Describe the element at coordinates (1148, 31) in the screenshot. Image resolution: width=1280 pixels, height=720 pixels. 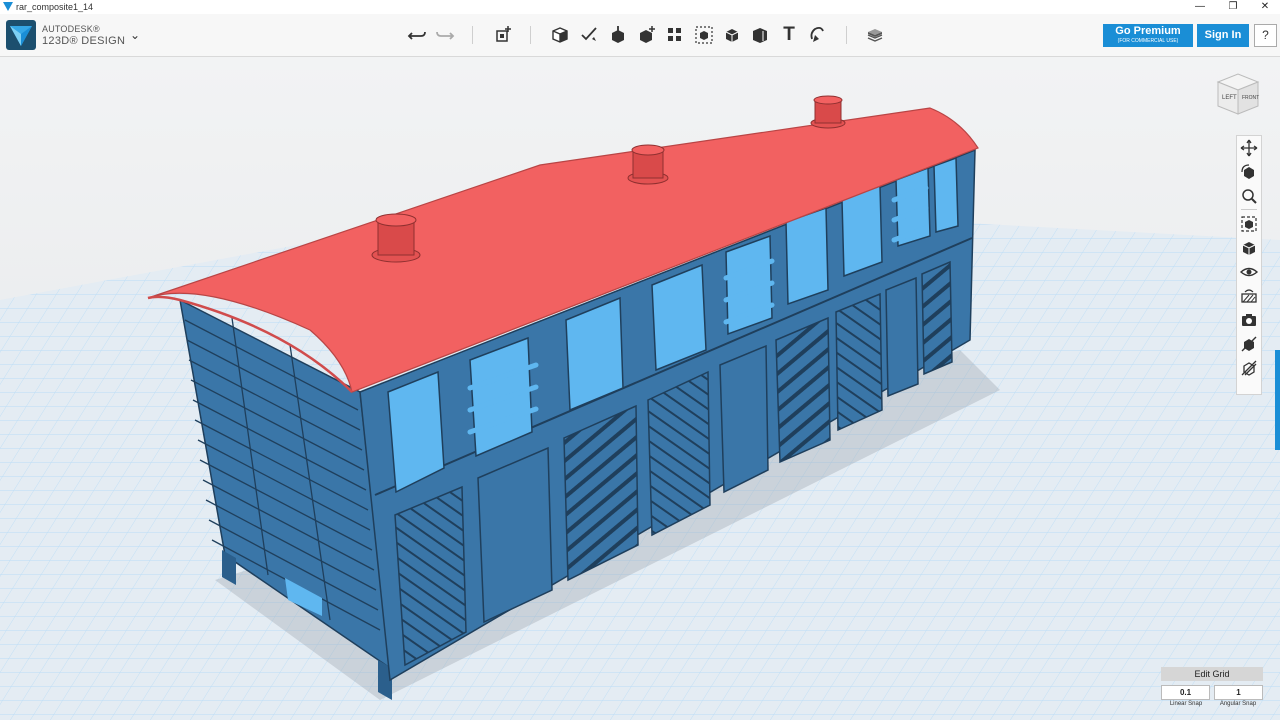
I see `go-premium-label: Go Premium` at that location.